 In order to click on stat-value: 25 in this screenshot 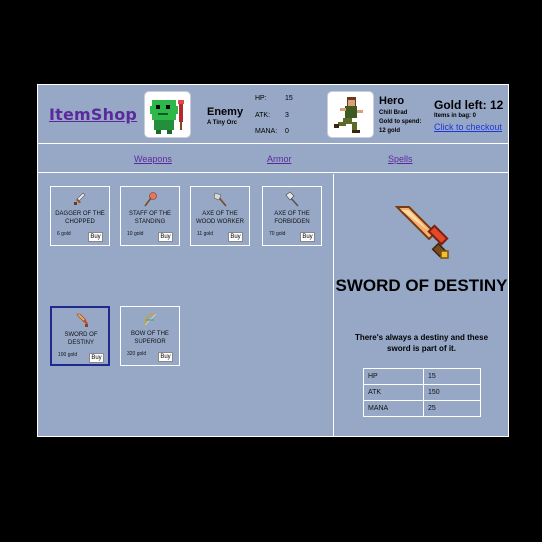, I will do `click(452, 408)`.